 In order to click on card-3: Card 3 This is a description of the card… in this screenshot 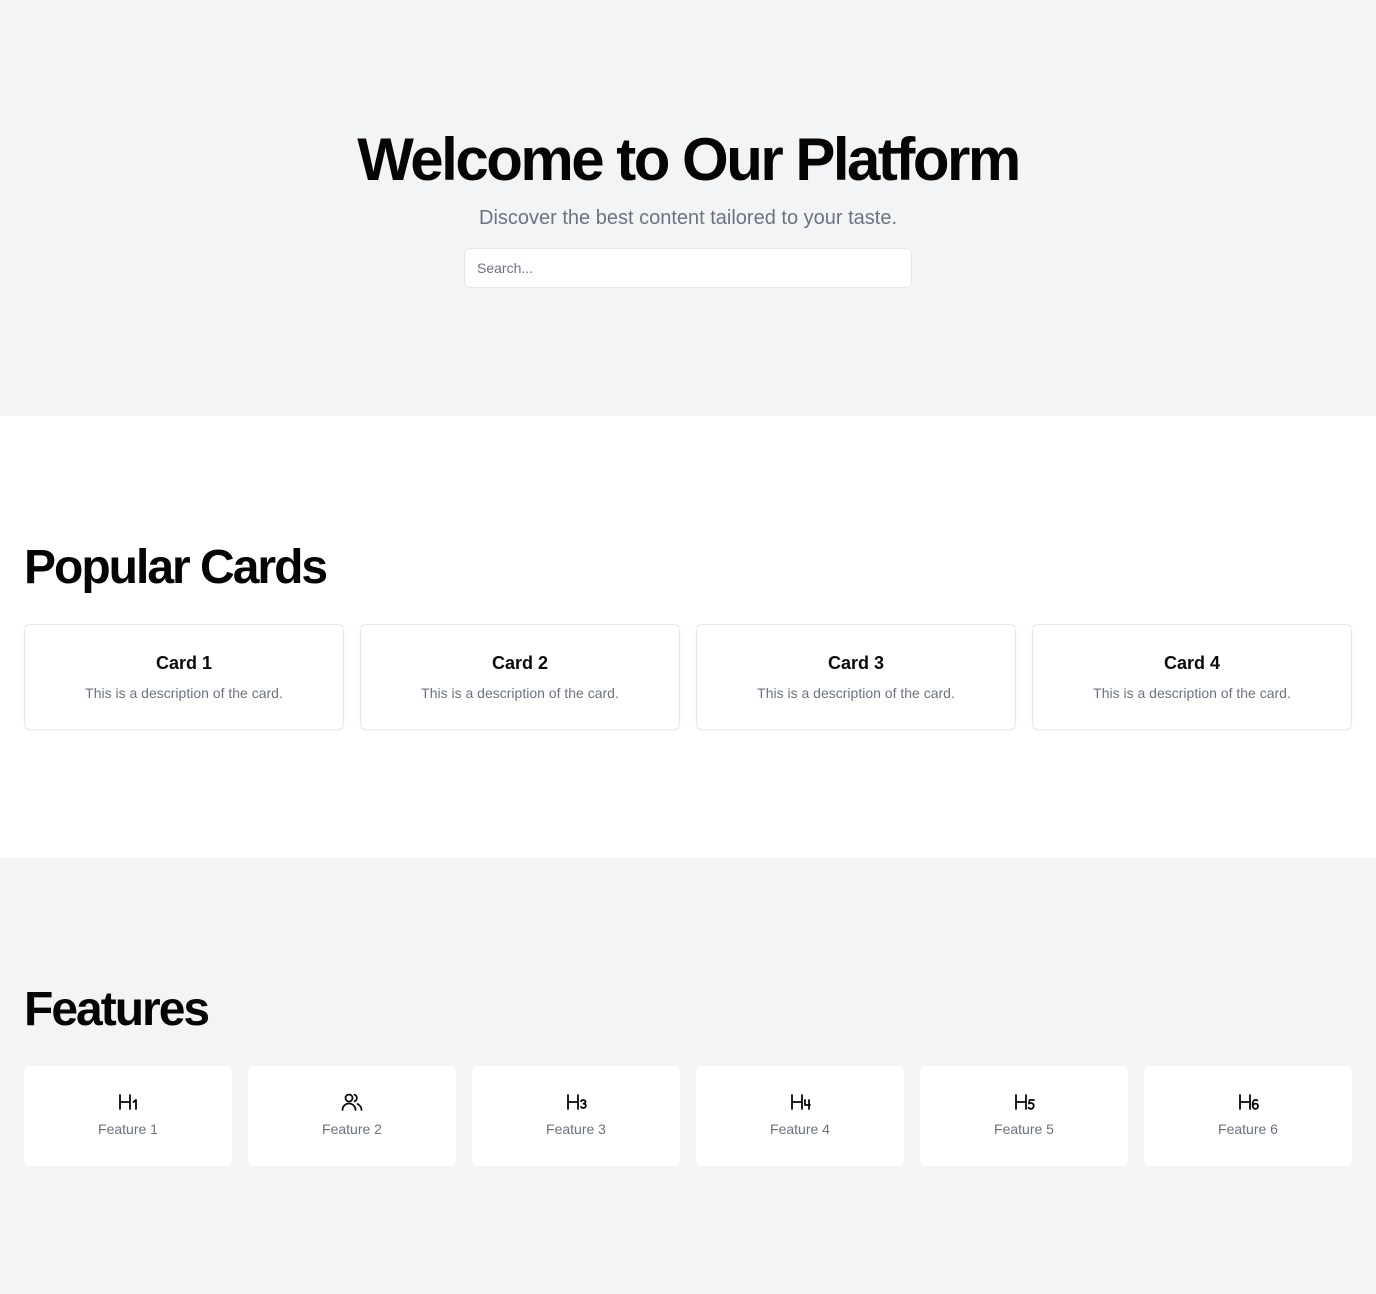, I will do `click(856, 677)`.